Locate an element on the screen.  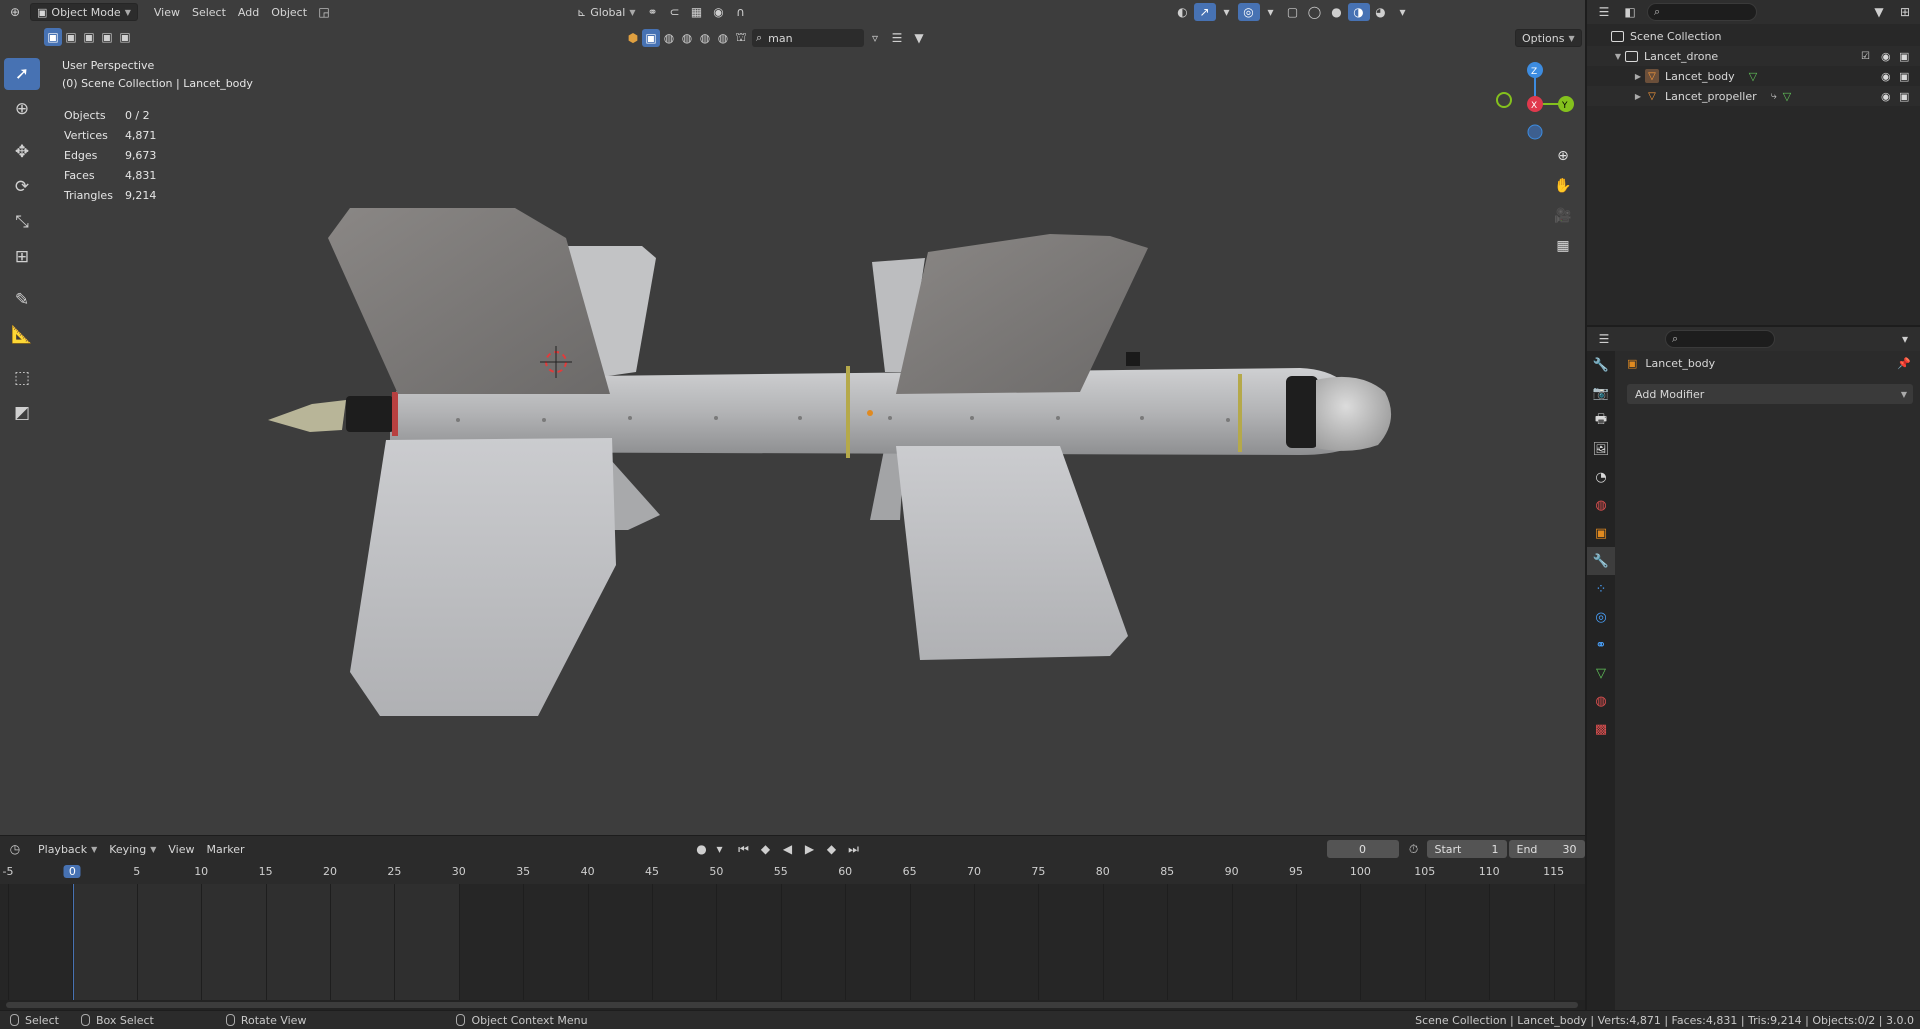
frame-tick-label: 95 is located at coordinates (1296, 871).